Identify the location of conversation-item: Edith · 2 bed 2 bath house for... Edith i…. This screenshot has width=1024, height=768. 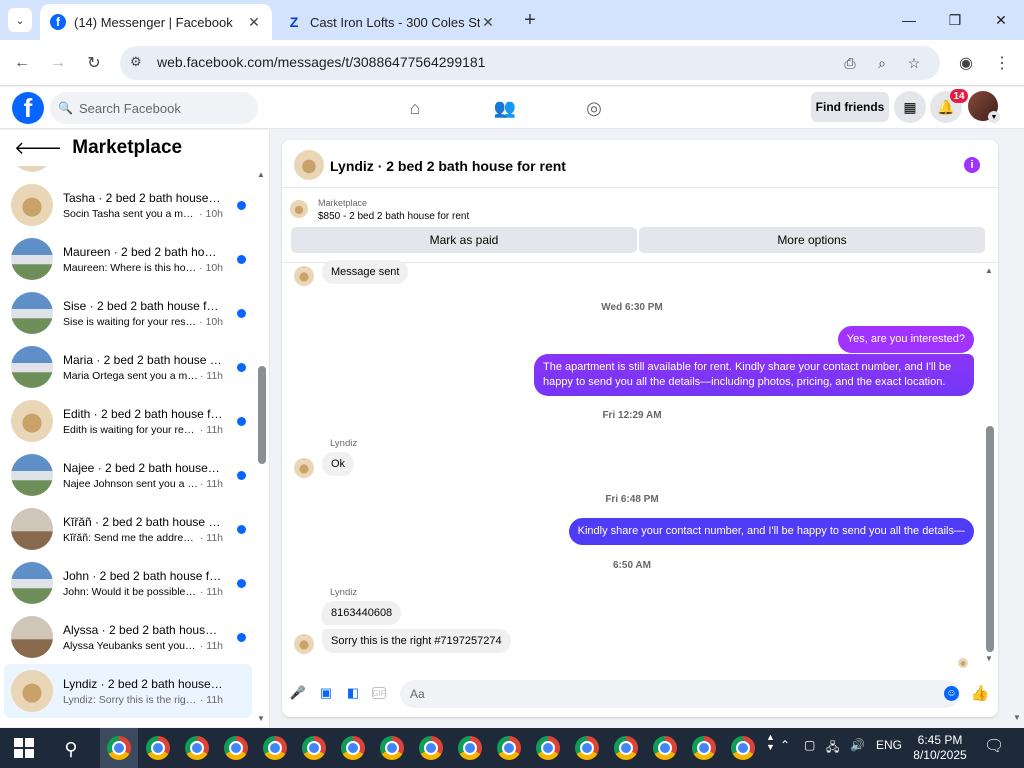
(128, 421).